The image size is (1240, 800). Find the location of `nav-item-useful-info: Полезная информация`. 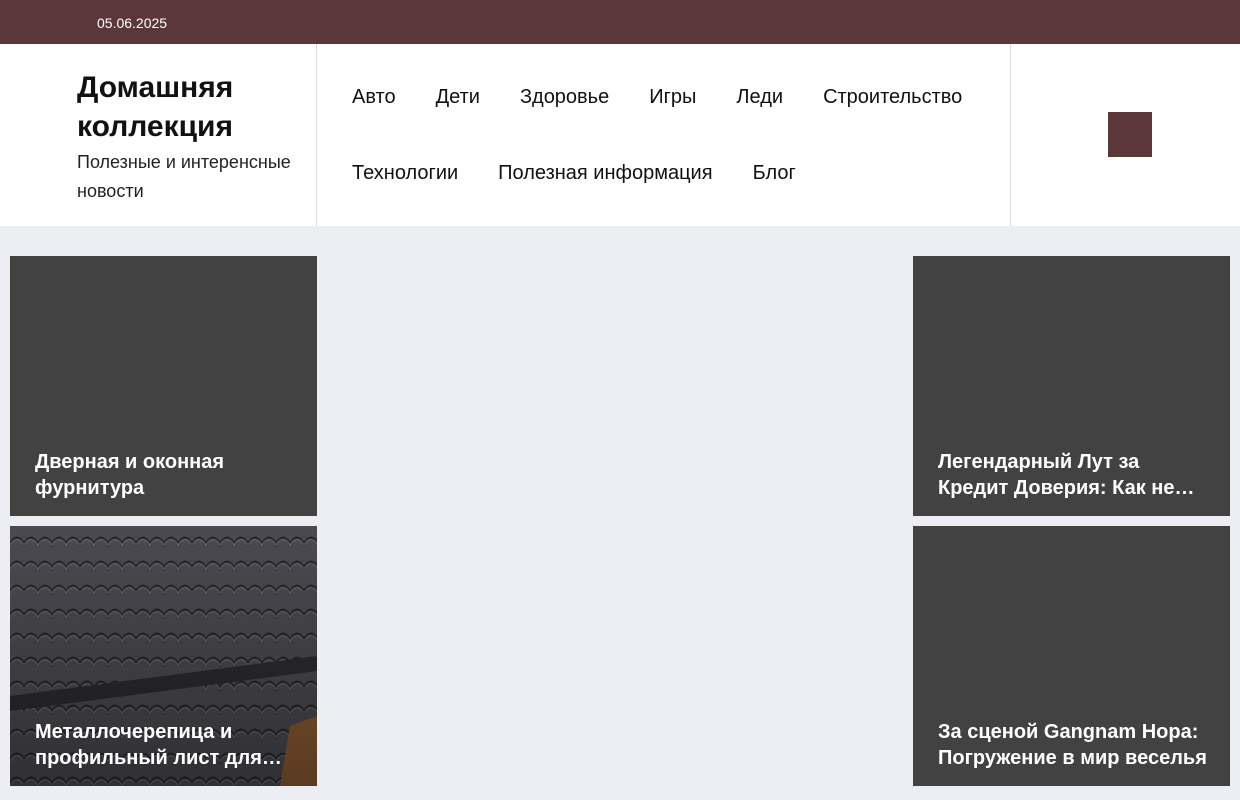

nav-item-useful-info: Полезная информация is located at coordinates (605, 173).